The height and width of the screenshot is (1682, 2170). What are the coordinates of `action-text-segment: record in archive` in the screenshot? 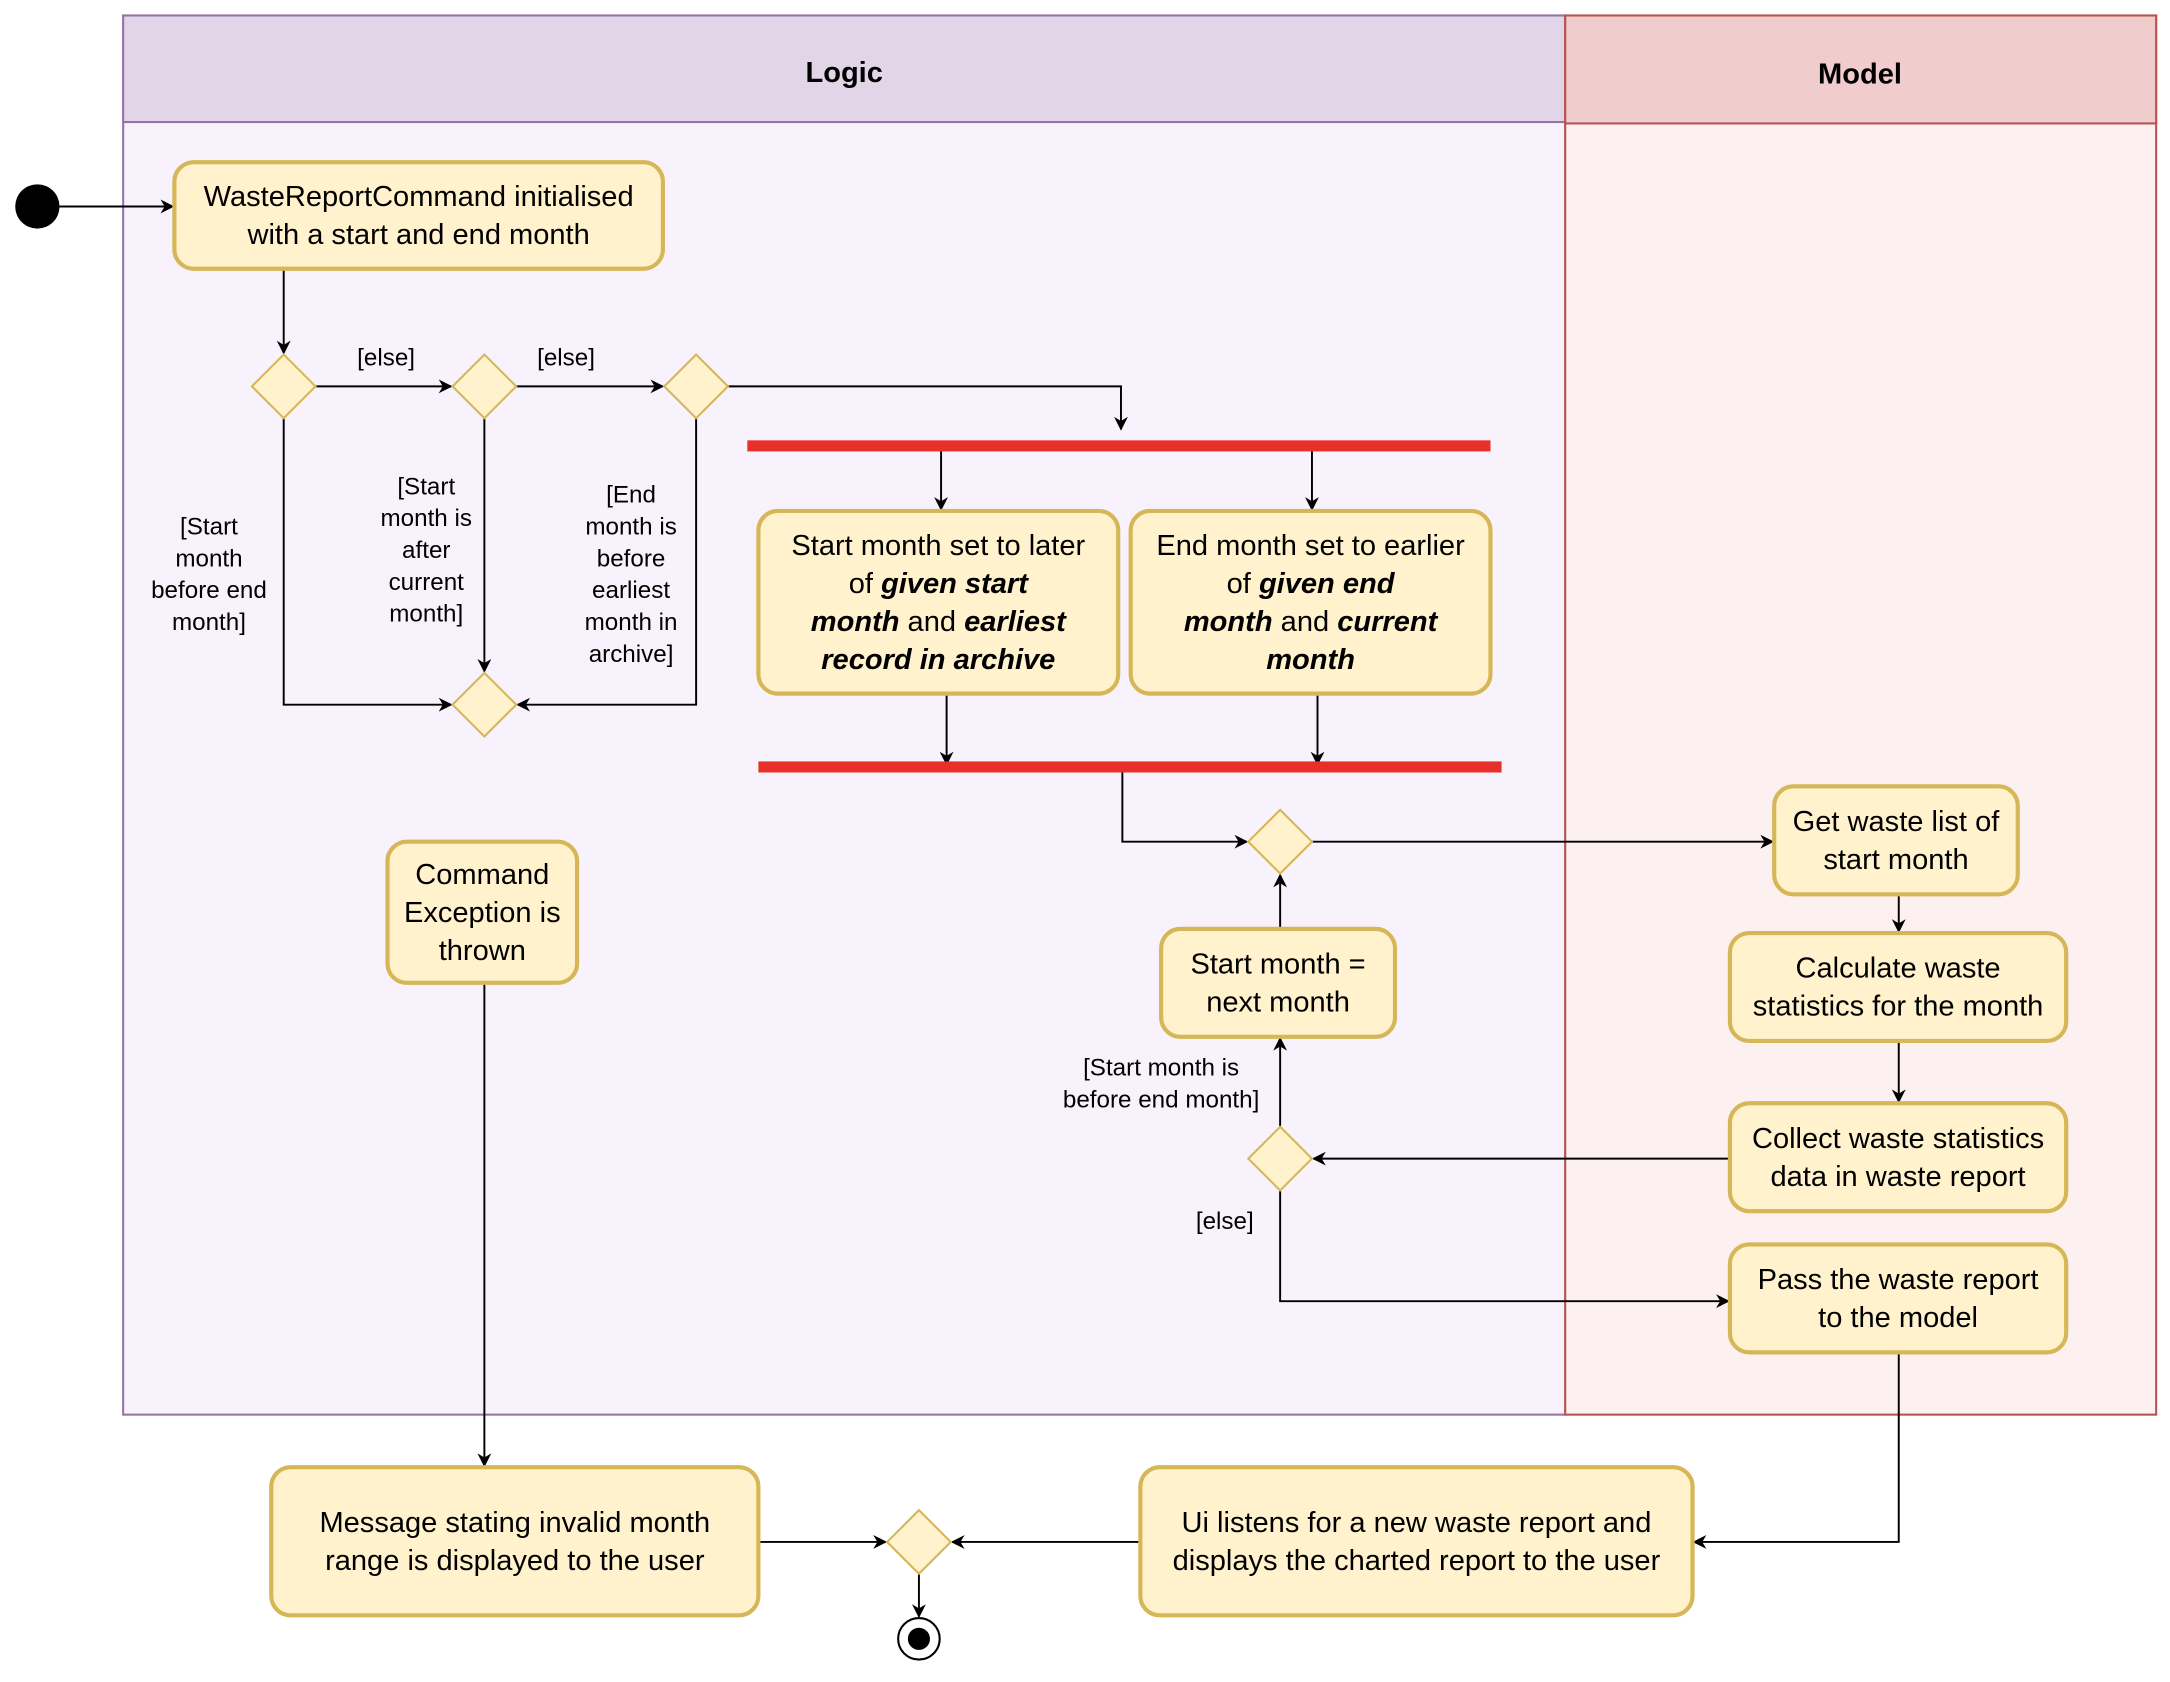 It's located at (938, 660).